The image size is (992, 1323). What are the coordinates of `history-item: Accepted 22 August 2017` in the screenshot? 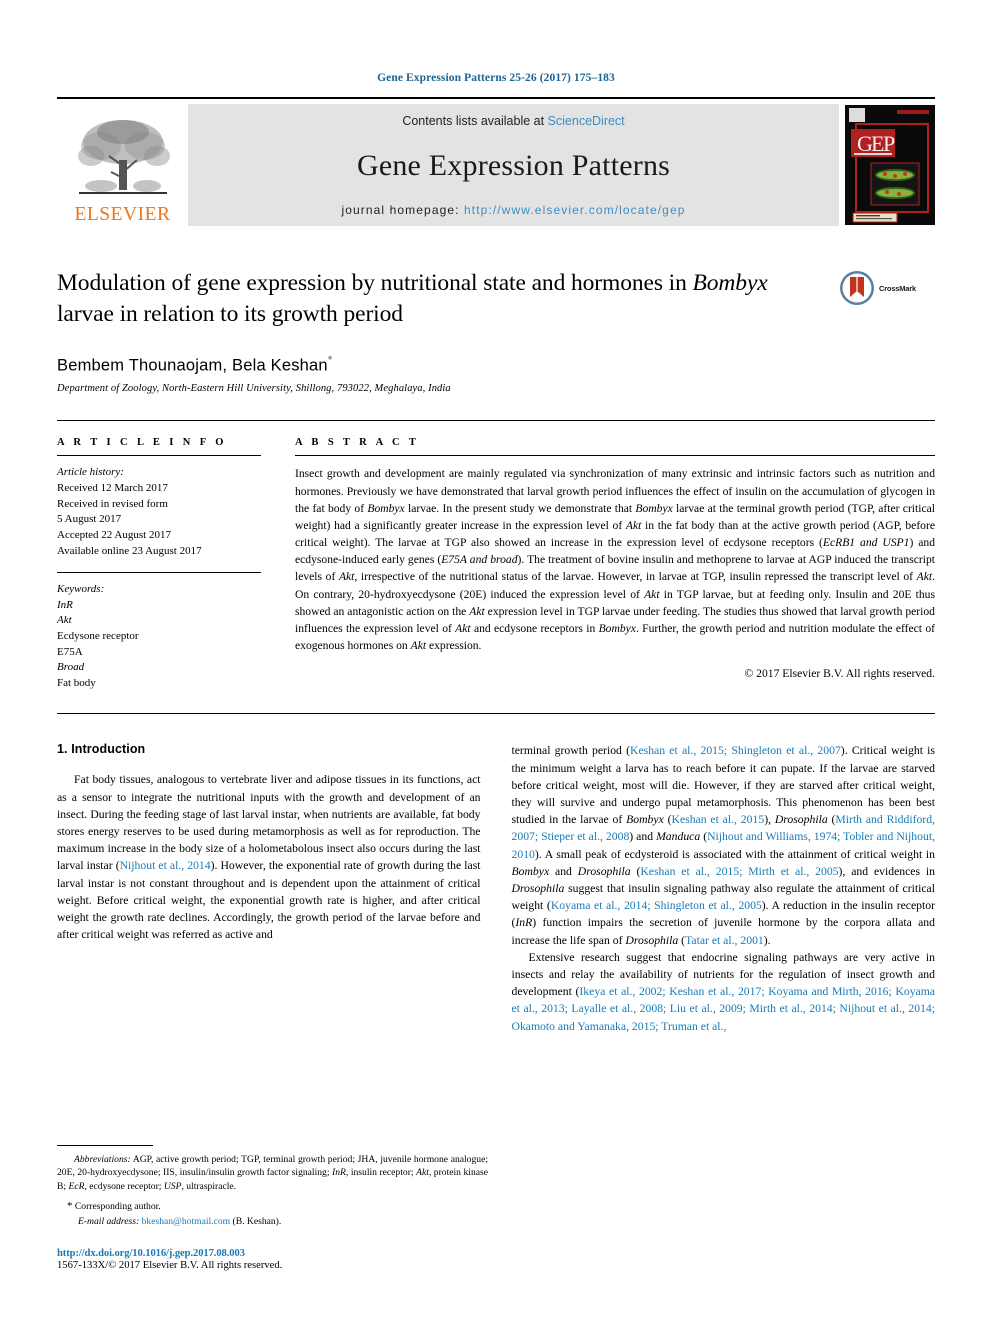 It's located at (114, 534).